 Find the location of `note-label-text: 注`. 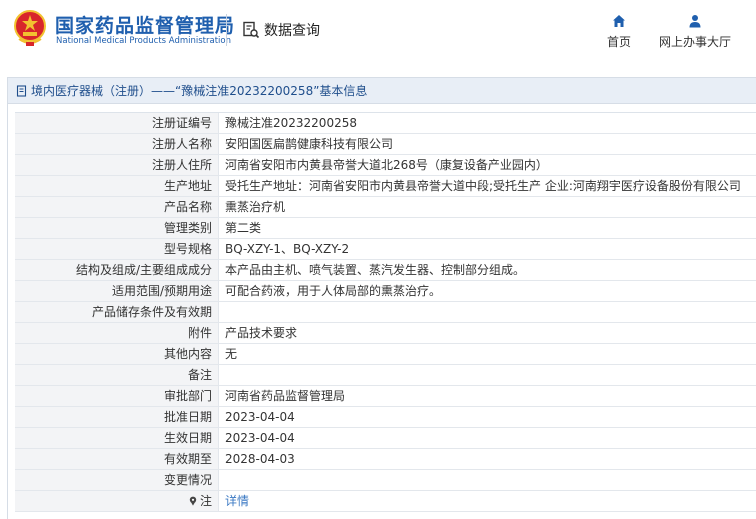

note-label-text: 注 is located at coordinates (205, 501).